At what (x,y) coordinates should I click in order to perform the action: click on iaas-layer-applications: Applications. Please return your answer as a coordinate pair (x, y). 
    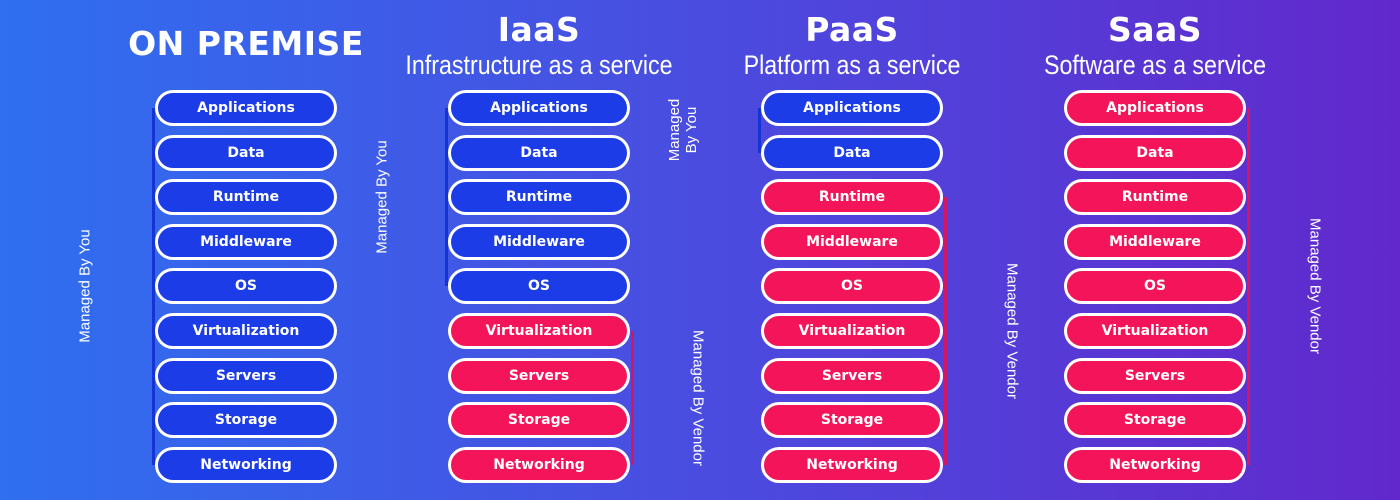
    Looking at the image, I should click on (539, 108).